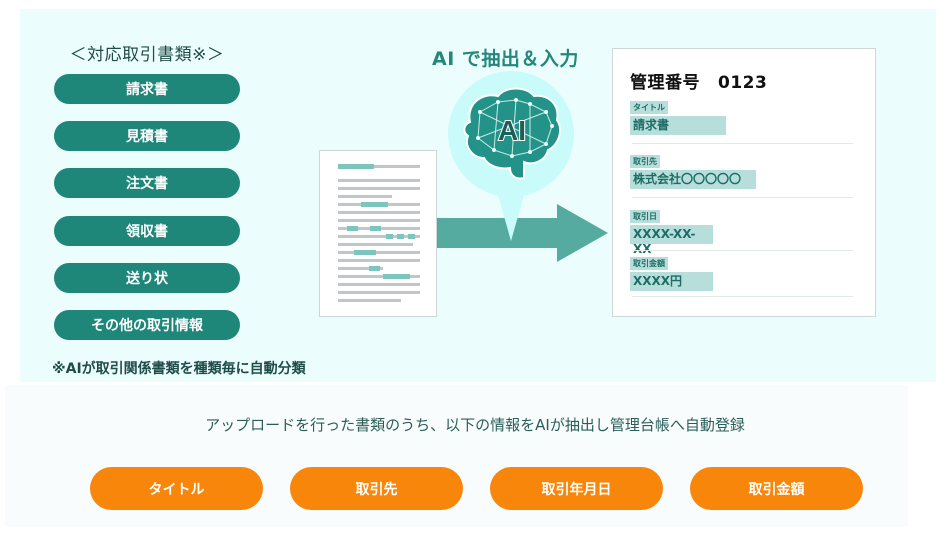 The image size is (950, 534). Describe the element at coordinates (576, 488) in the screenshot. I see `extract-item-date: 取引年月日` at that location.